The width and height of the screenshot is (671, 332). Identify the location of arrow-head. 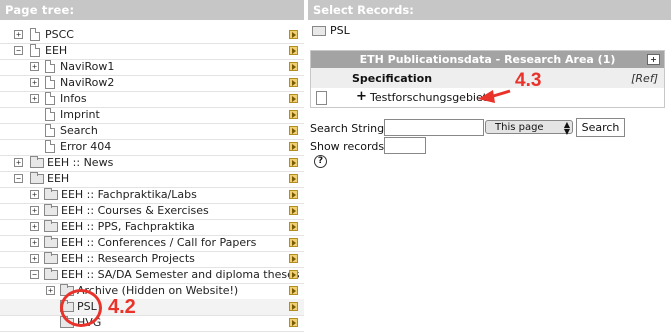
(486, 96).